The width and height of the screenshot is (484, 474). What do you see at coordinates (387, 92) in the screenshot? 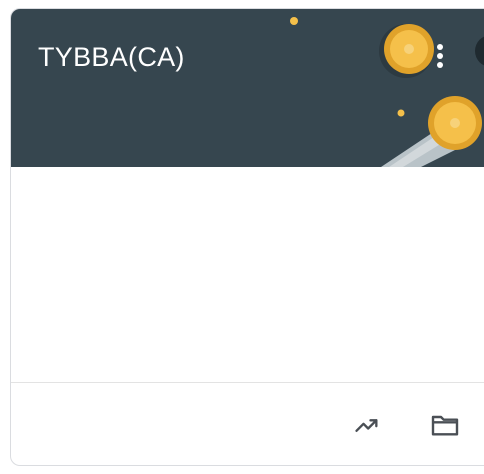
I see `banner-illustration` at bounding box center [387, 92].